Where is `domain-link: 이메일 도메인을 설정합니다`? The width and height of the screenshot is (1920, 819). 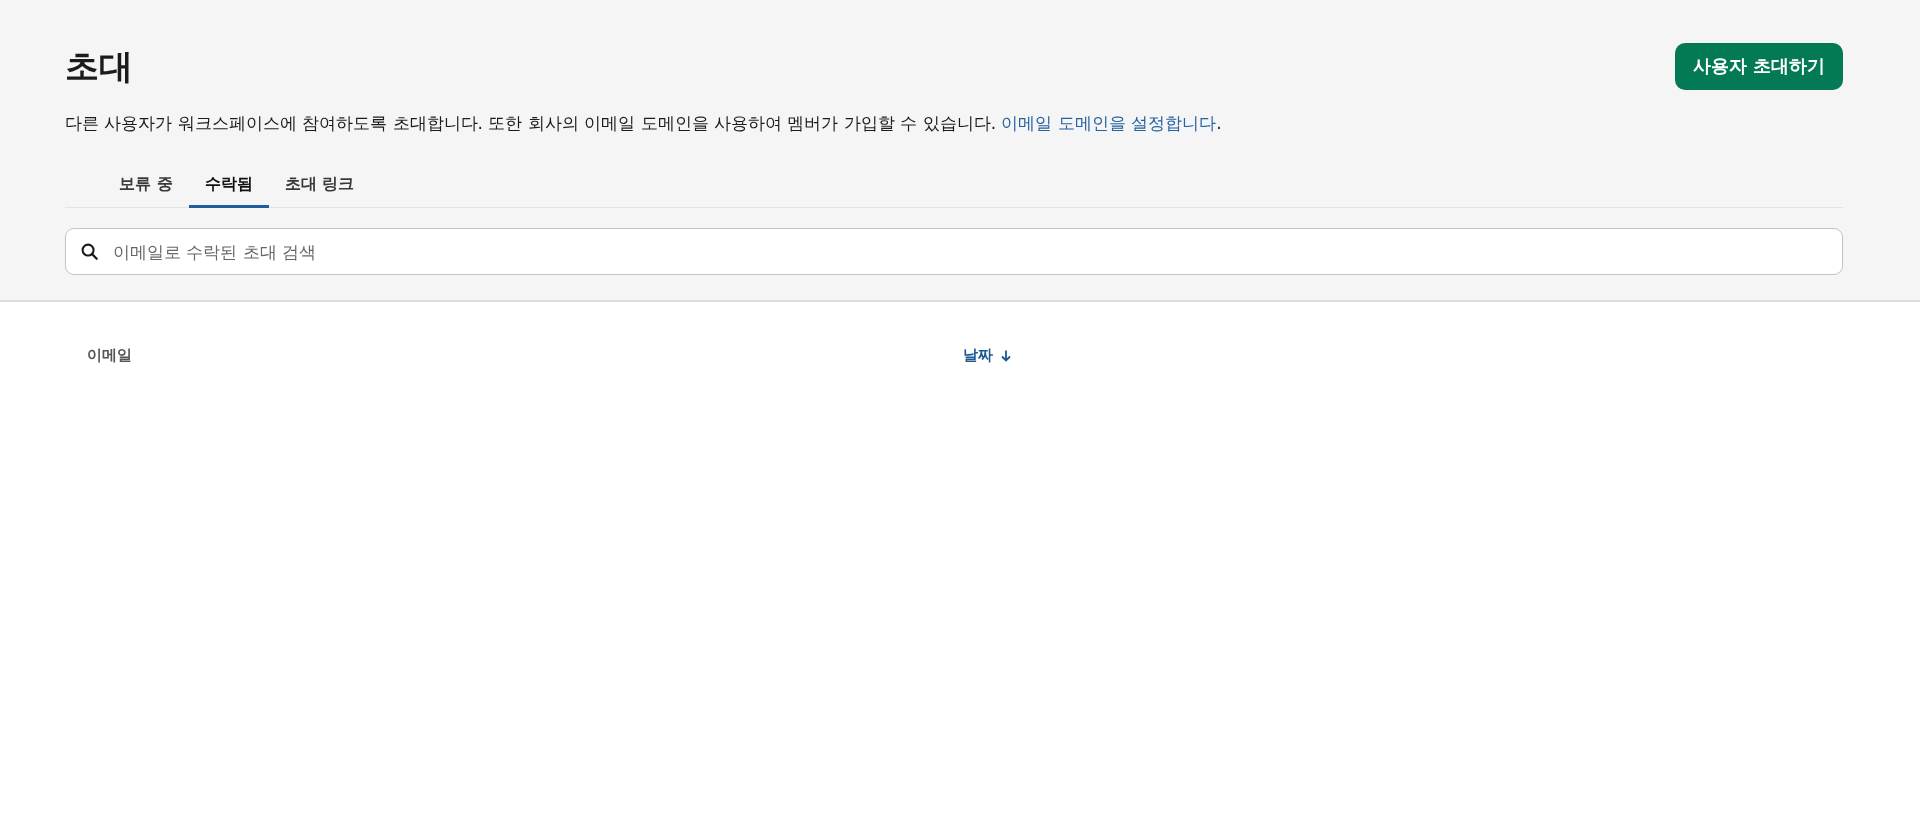 domain-link: 이메일 도메인을 설정합니다 is located at coordinates (1109, 123).